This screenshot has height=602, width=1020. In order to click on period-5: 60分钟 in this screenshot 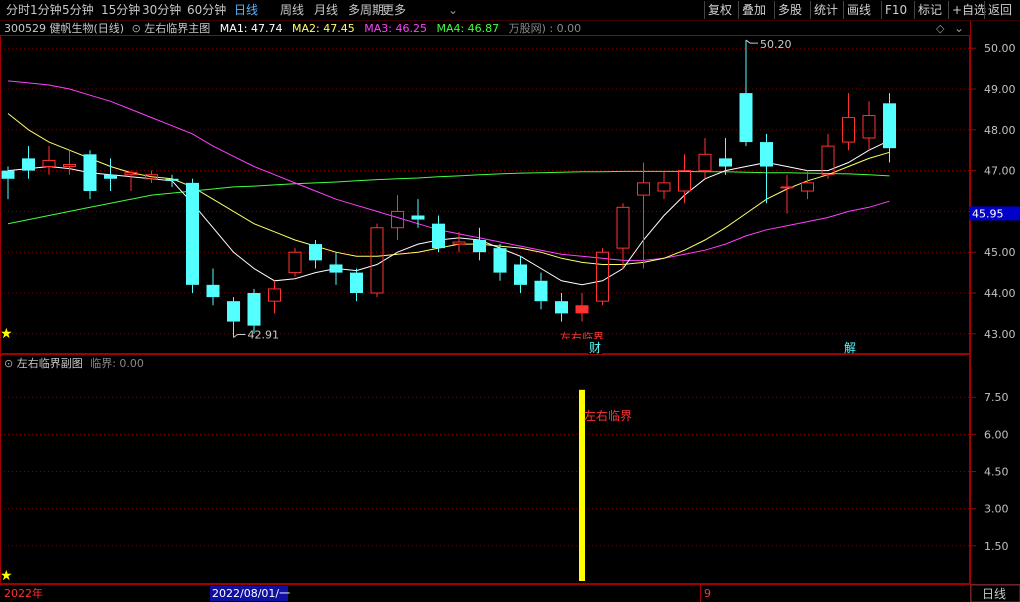, I will do `click(206, 10)`.